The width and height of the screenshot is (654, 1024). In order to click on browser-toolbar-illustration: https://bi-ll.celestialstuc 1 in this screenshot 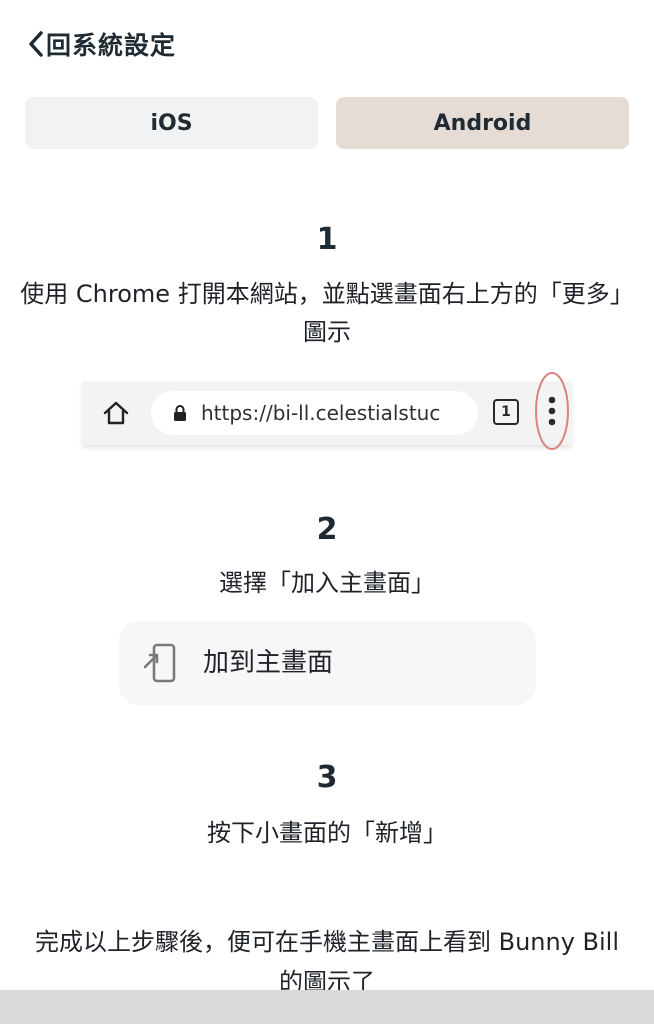, I will do `click(327, 411)`.